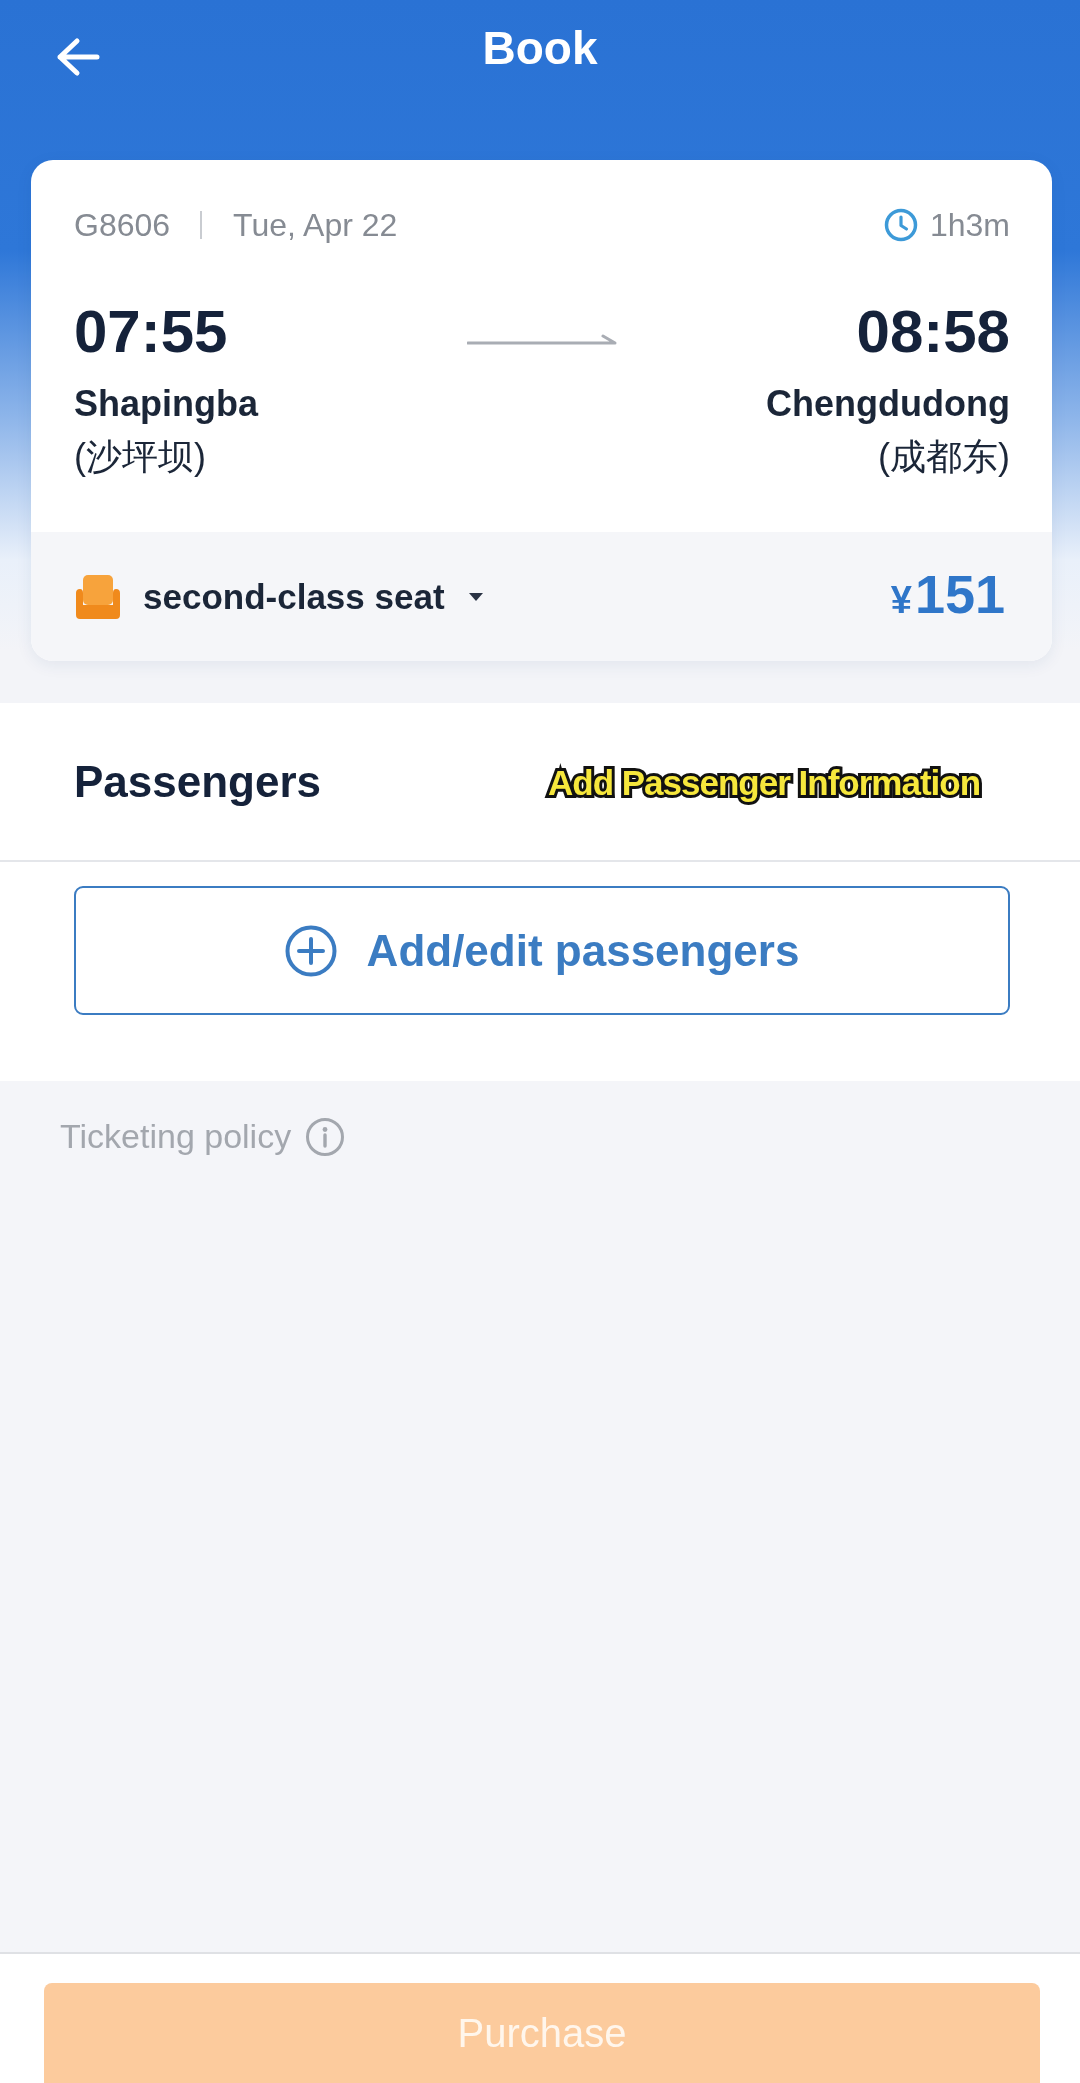  Describe the element at coordinates (310, 950) in the screenshot. I see `plus-circle-icon` at that location.